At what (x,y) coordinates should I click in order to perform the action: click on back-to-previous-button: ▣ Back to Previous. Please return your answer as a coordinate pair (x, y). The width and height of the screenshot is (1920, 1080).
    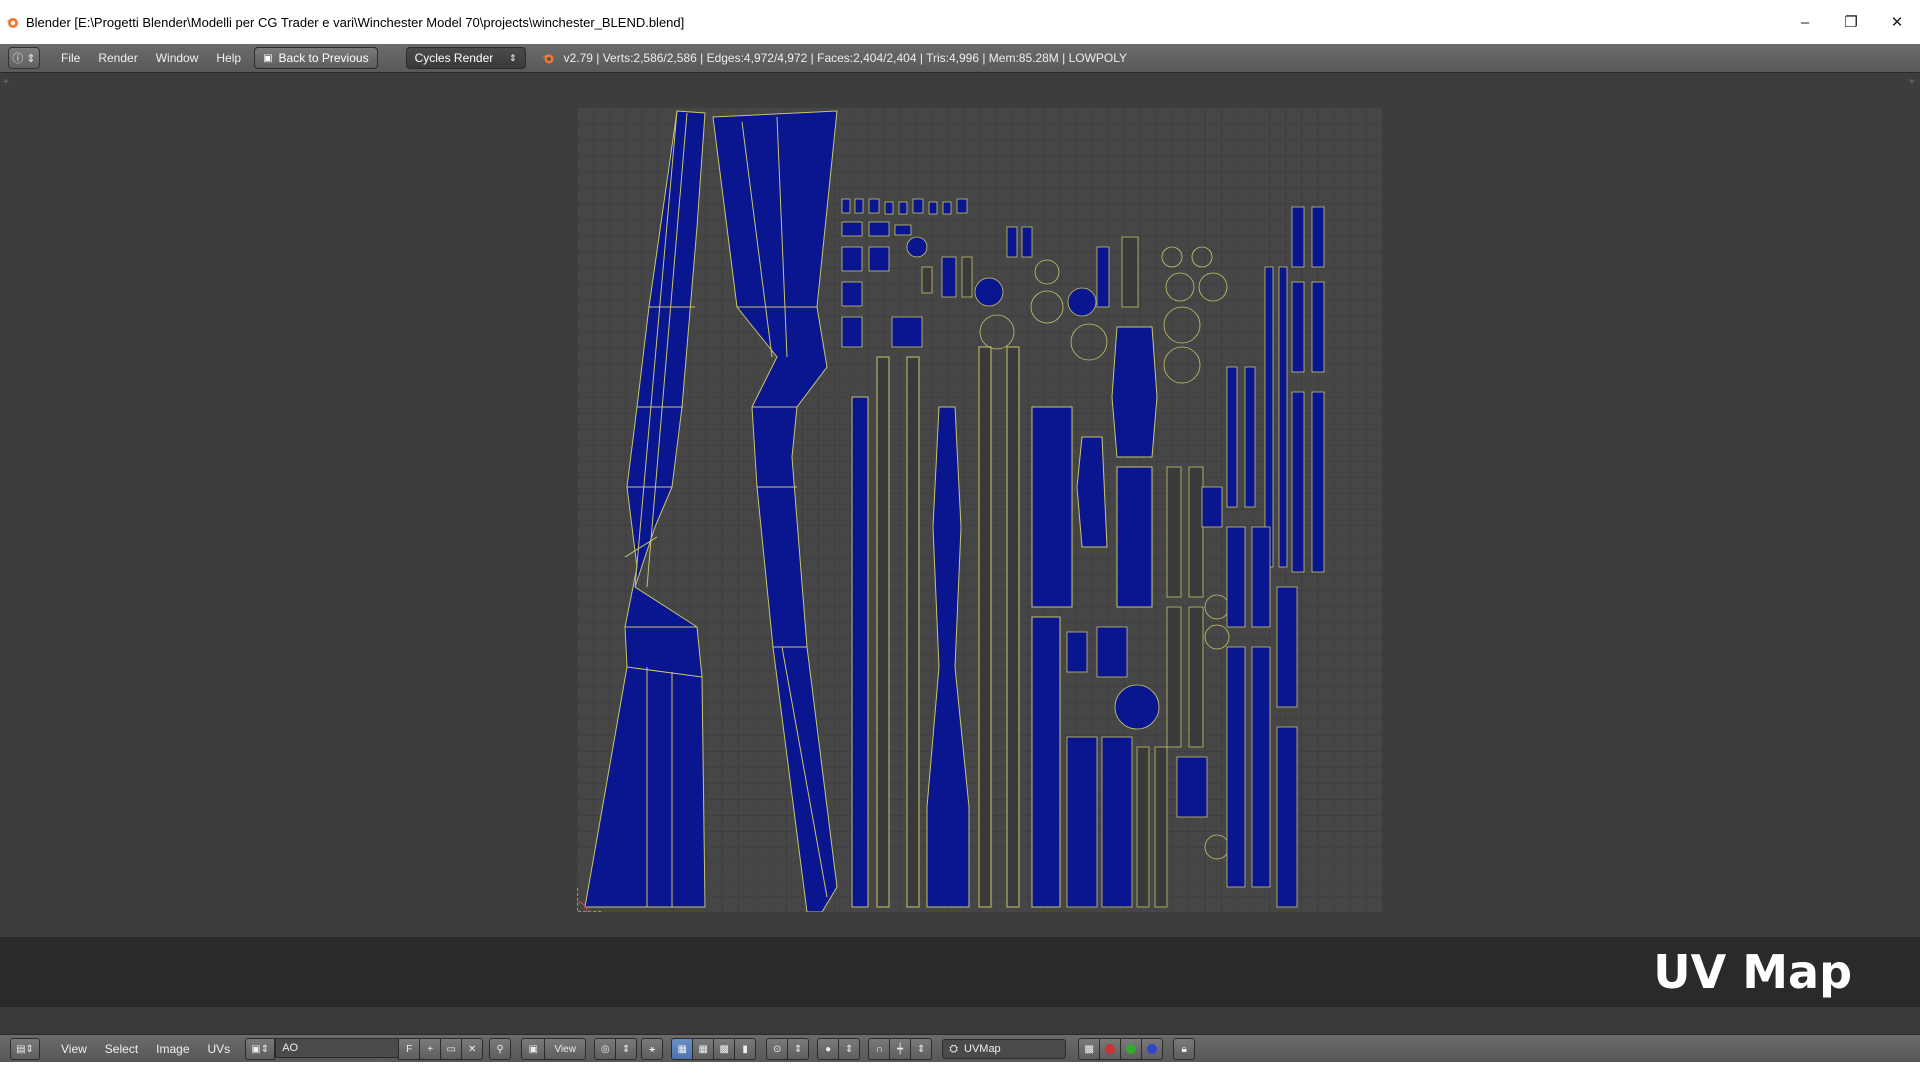
    Looking at the image, I should click on (316, 58).